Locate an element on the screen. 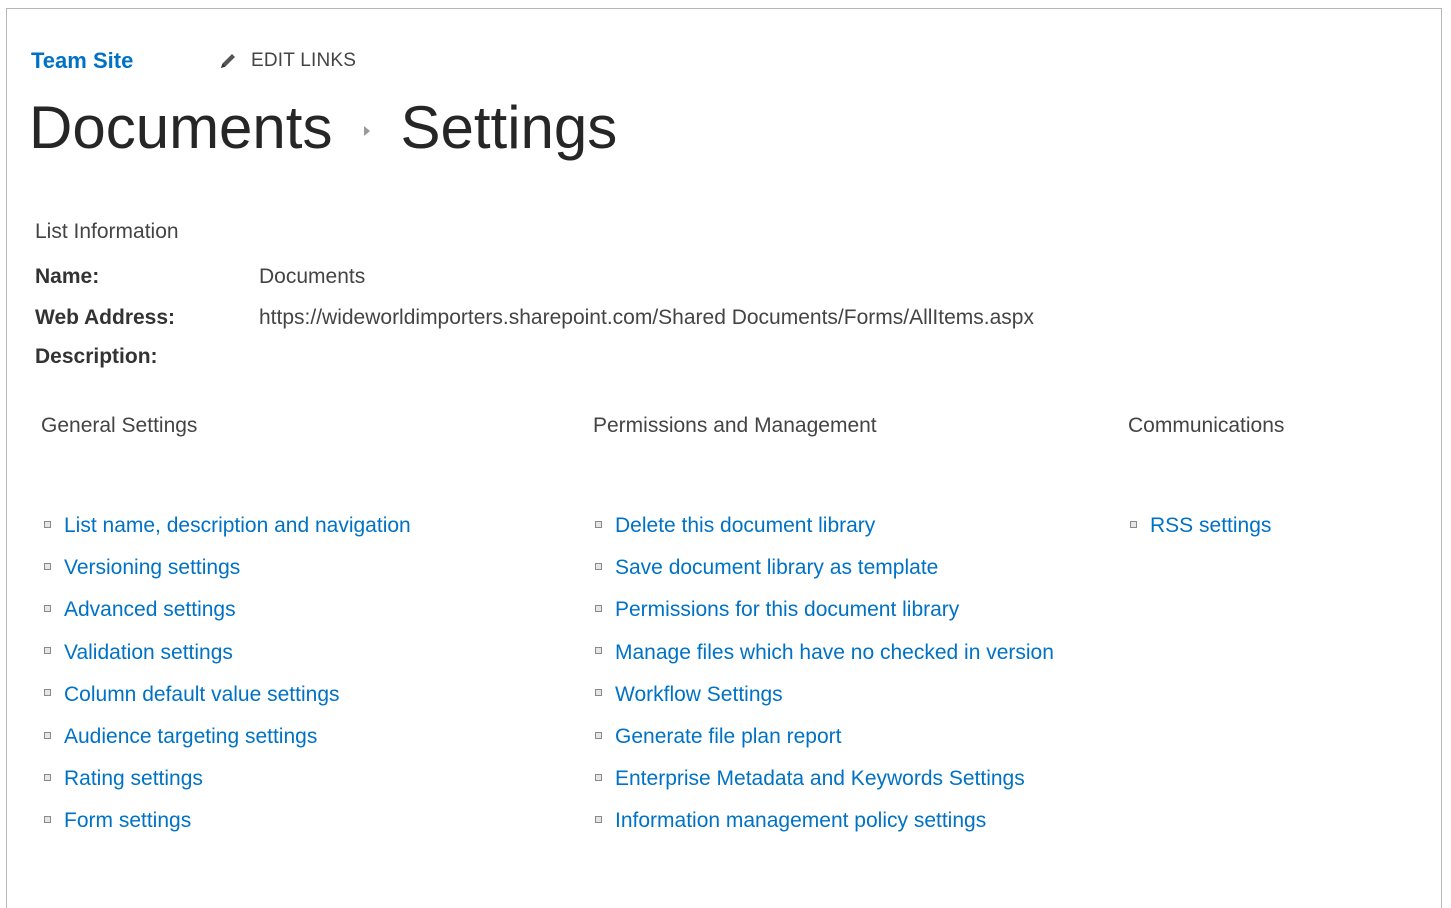 The width and height of the screenshot is (1451, 908). list-item: RSS settings is located at coordinates (1200, 526).